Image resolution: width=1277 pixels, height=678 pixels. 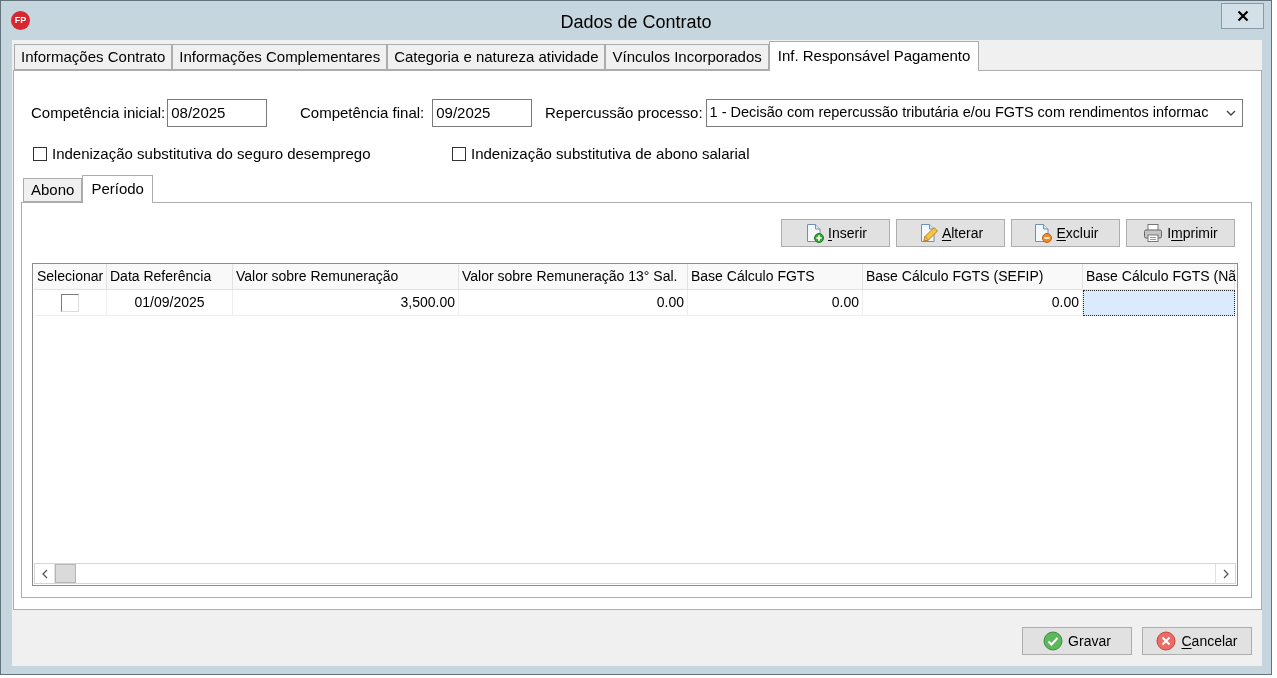 I want to click on insert-button: Inserir, so click(x=835, y=233).